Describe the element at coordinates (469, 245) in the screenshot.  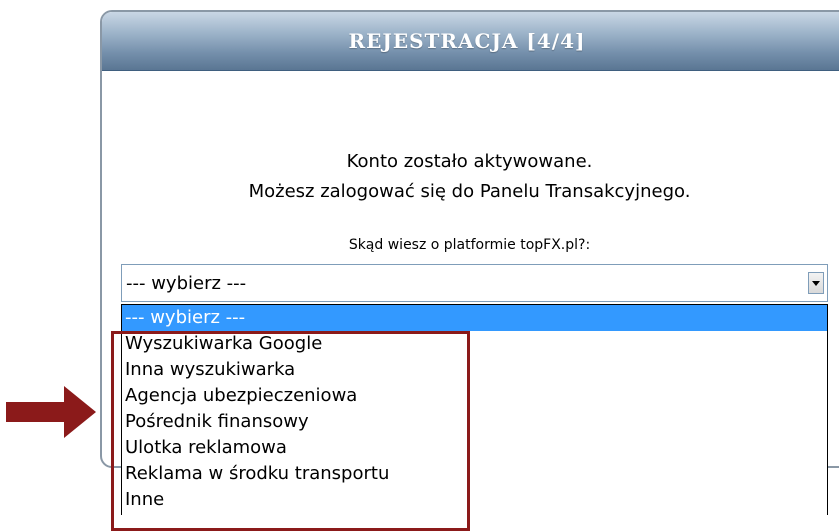
I see `source-question-label: Skąd wiesz o platformie topFX.pl?:` at that location.